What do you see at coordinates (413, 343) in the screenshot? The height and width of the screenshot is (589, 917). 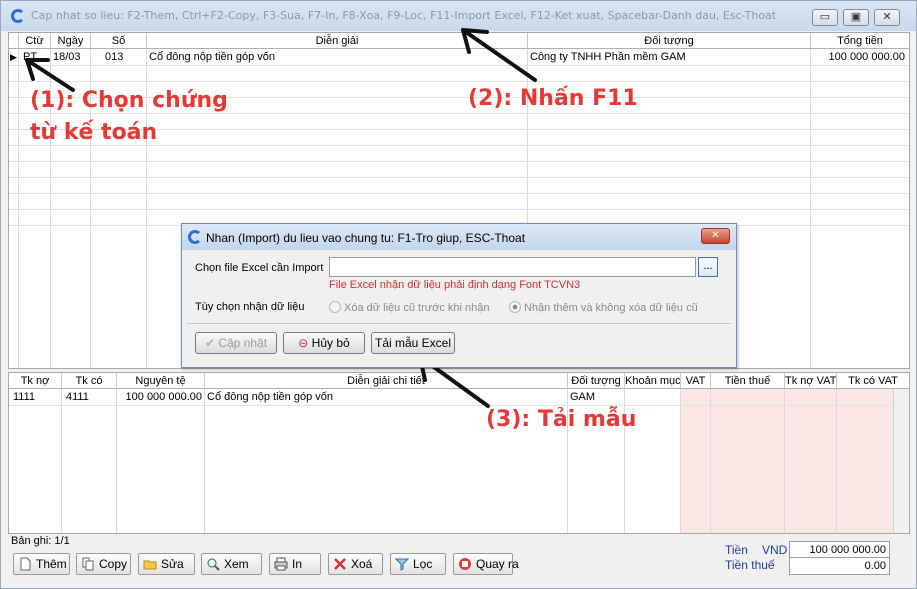 I see `download-template-button: Tải mẫu Excel` at bounding box center [413, 343].